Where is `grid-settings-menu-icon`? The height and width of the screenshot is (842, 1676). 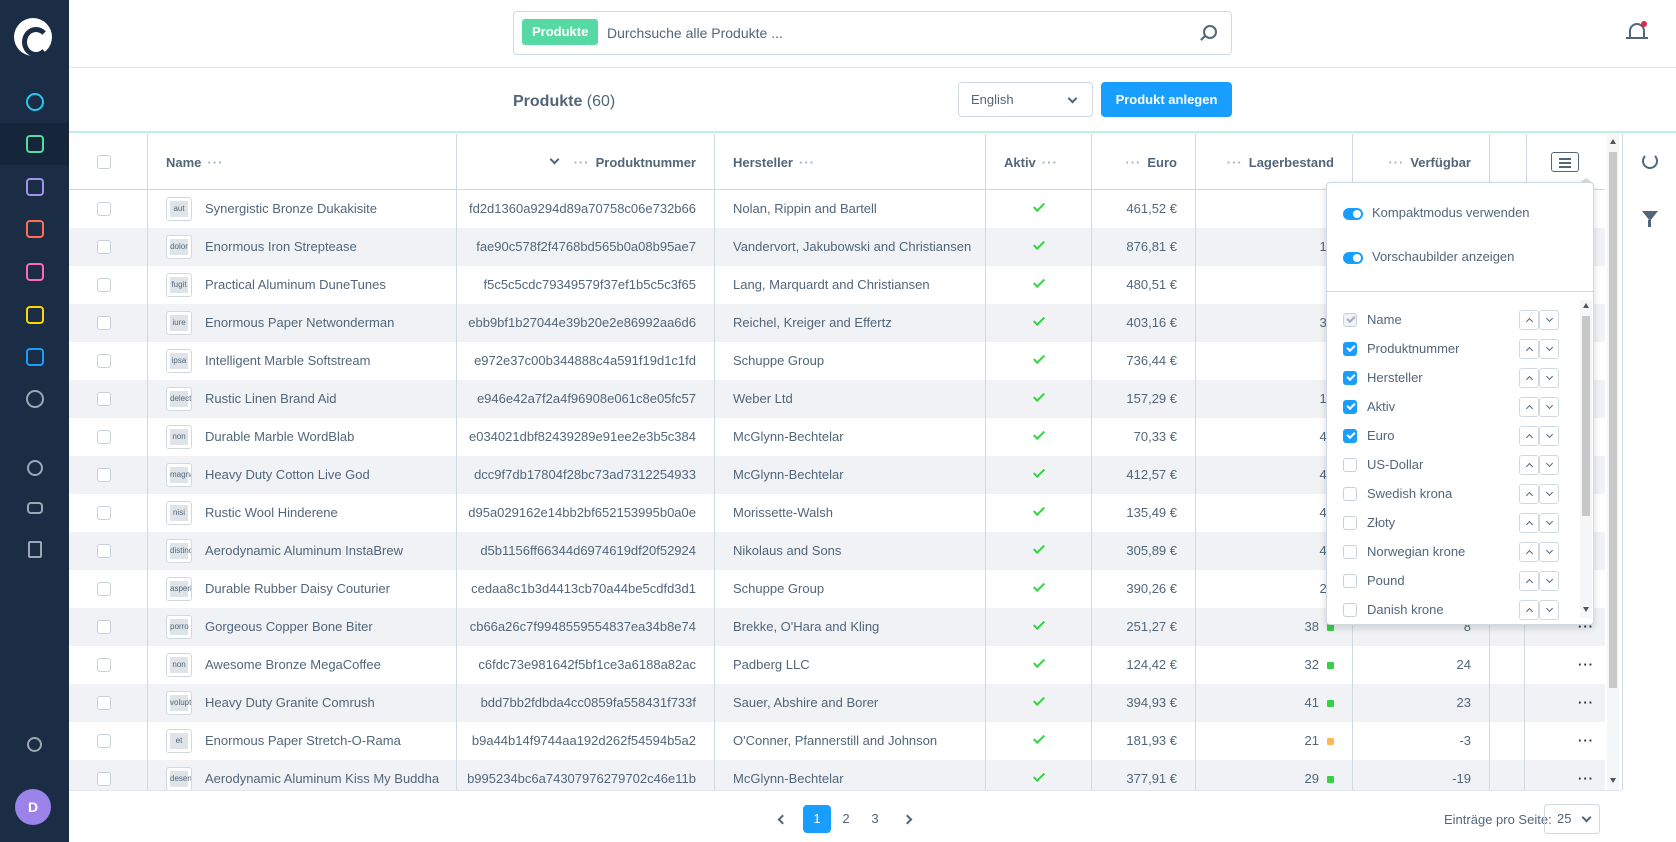 grid-settings-menu-icon is located at coordinates (1565, 162).